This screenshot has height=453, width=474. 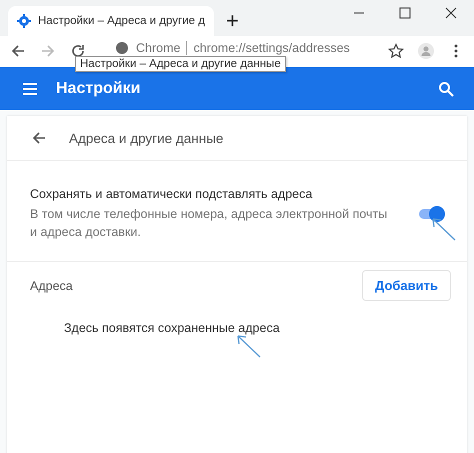 I want to click on tooltip: Настройки – Адреса и другие данные, so click(x=180, y=64).